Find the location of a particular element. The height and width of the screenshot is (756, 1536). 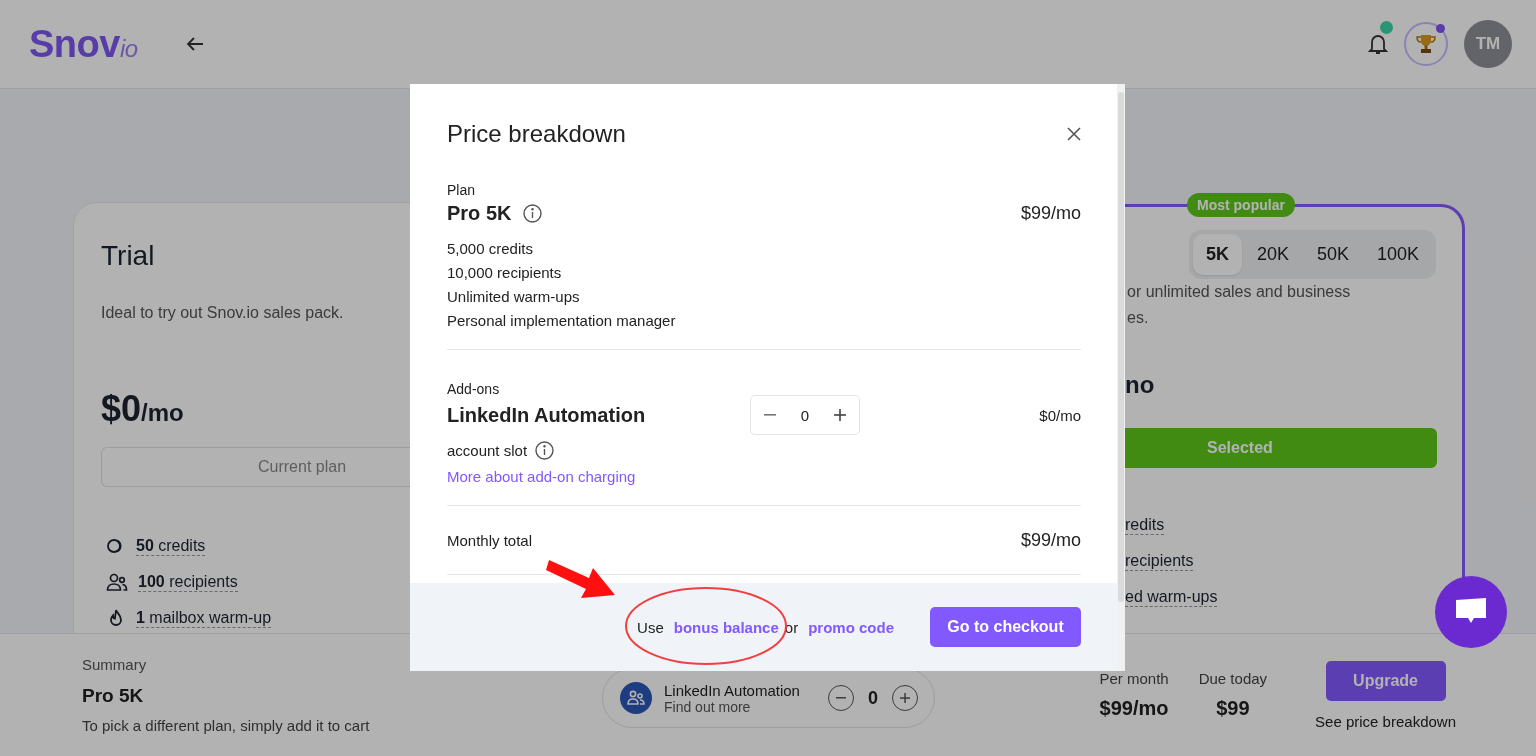

tier-tab: 50K is located at coordinates (1332, 254).